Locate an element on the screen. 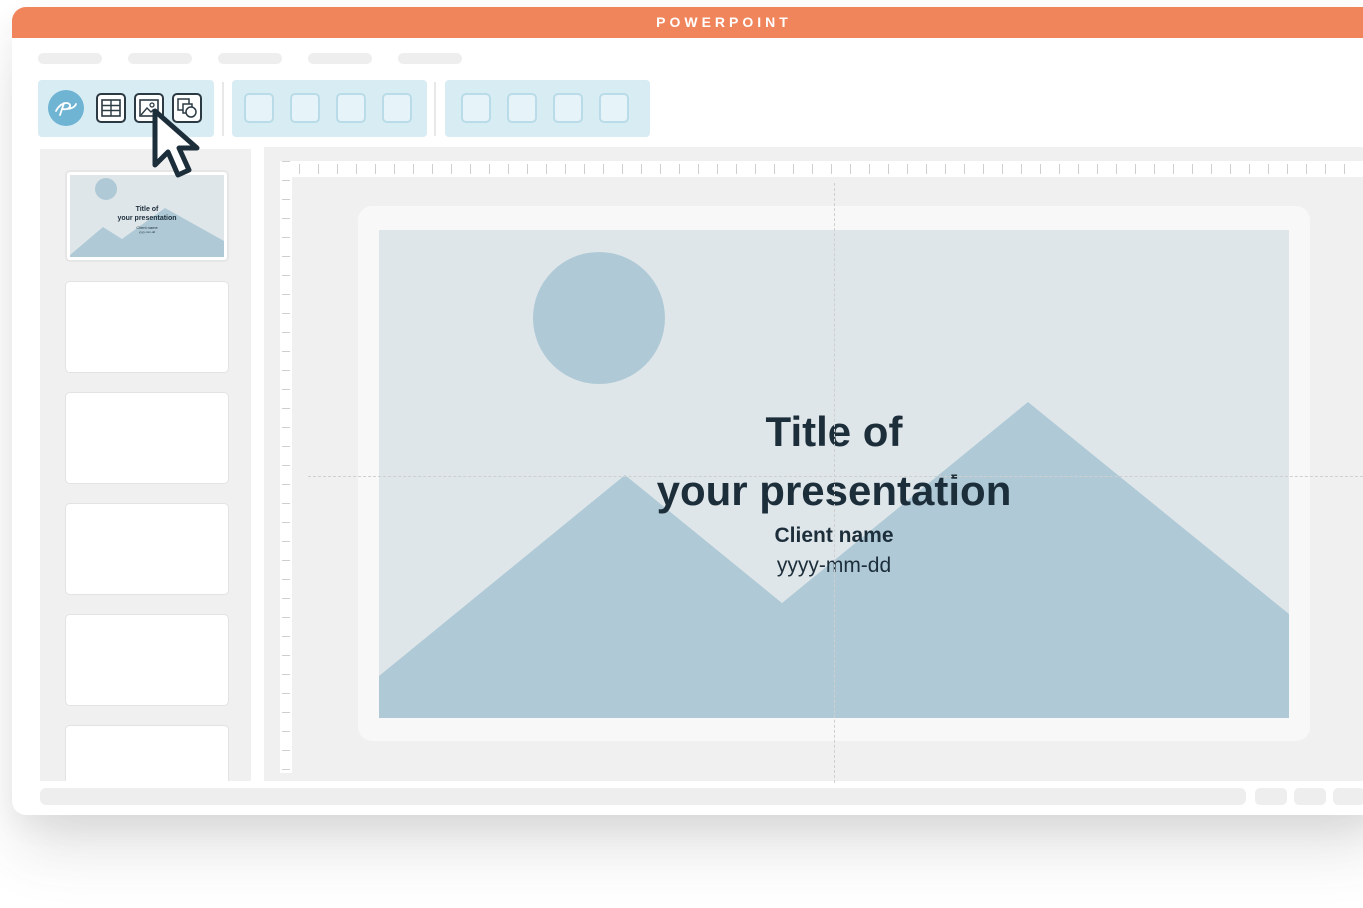 This screenshot has width=1363, height=908. status-track is located at coordinates (643, 796).